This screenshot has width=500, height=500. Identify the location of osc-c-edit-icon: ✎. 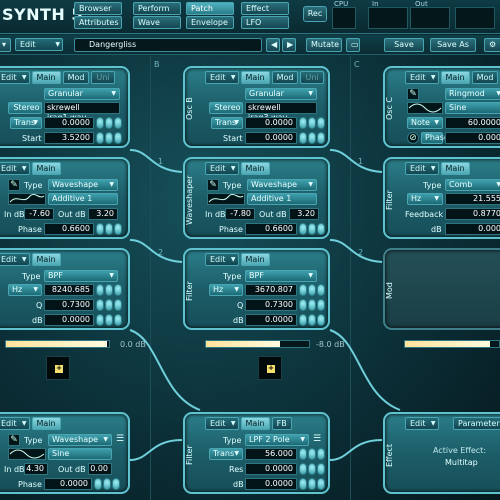
(413, 94).